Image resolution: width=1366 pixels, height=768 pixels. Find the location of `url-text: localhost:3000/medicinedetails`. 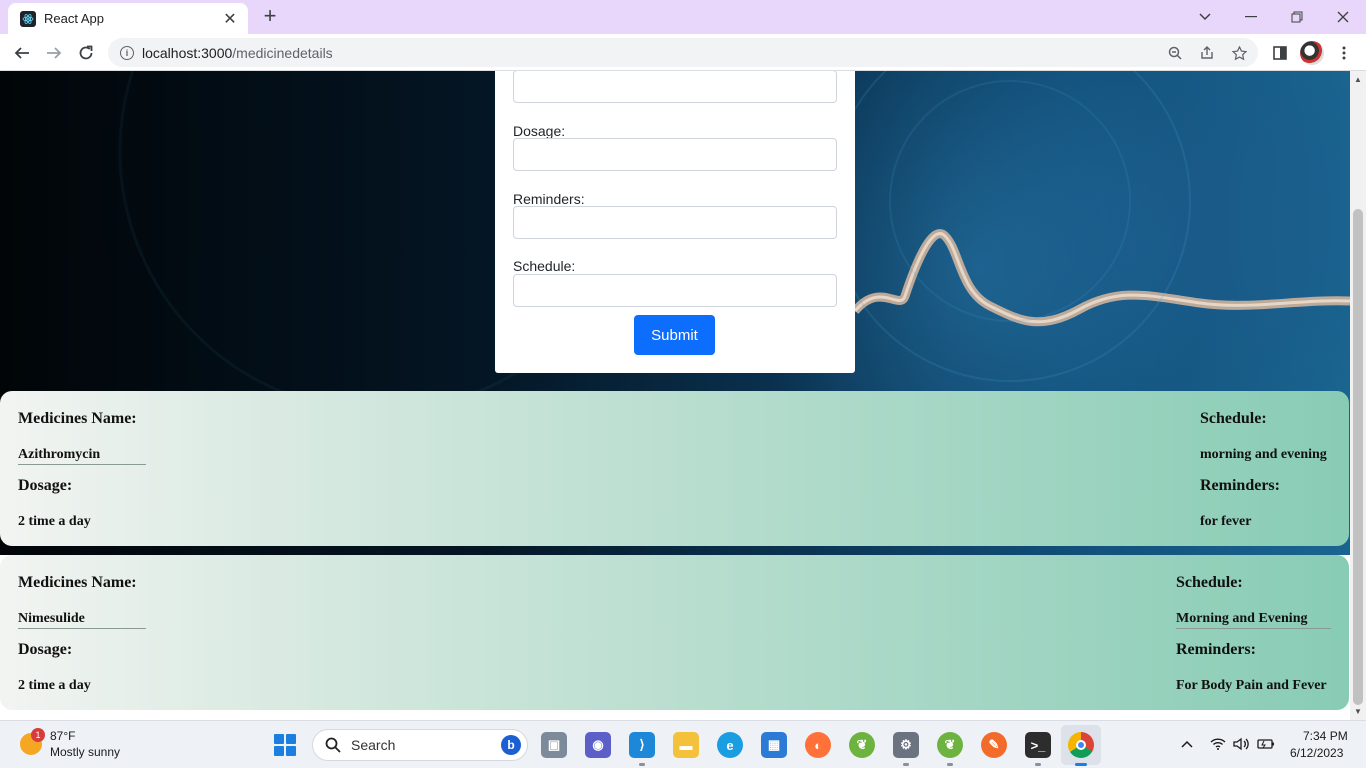

url-text: localhost:3000/medicinedetails is located at coordinates (237, 53).